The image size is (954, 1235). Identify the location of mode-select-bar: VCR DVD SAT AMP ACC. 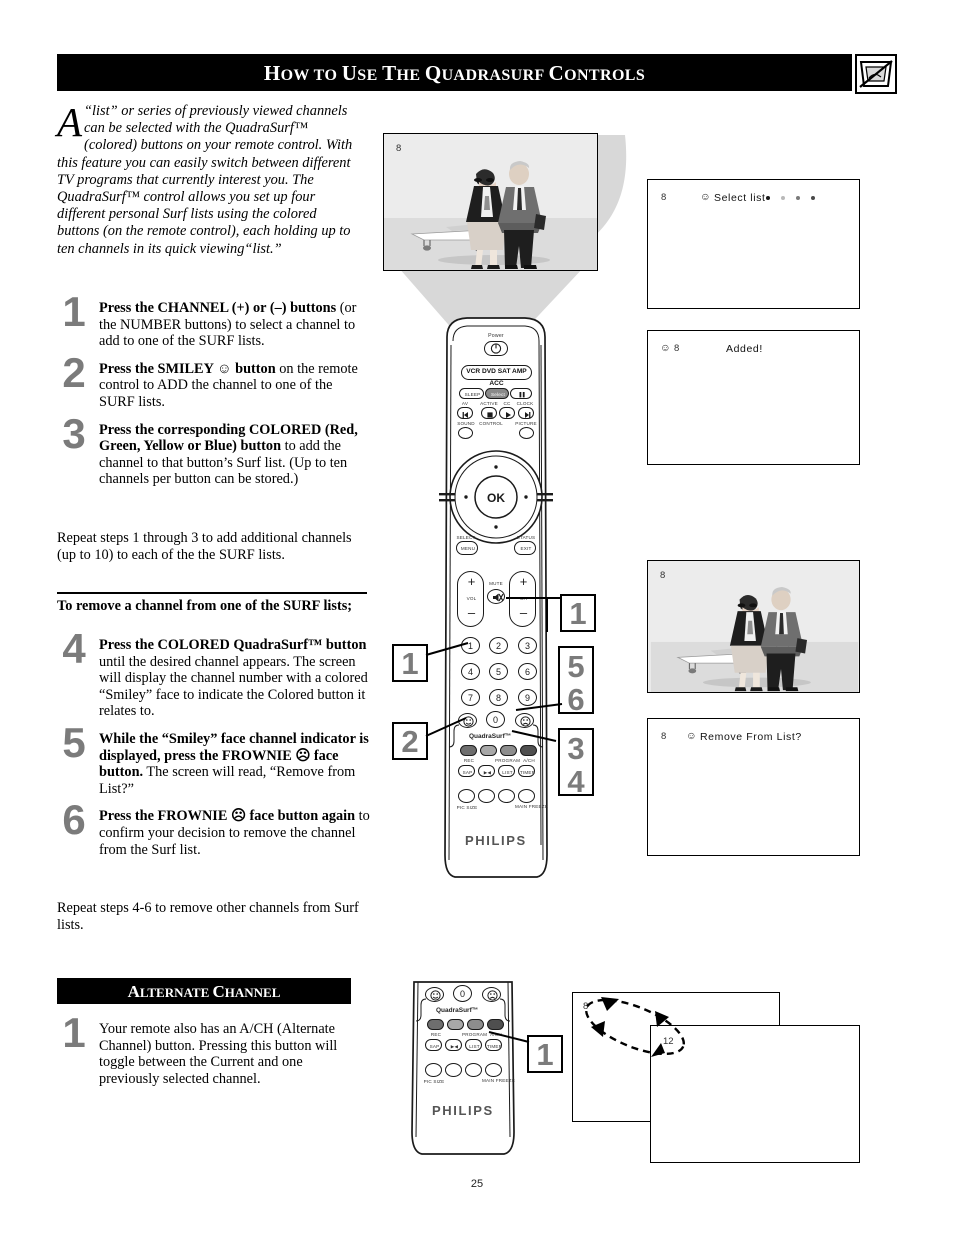
(496, 376).